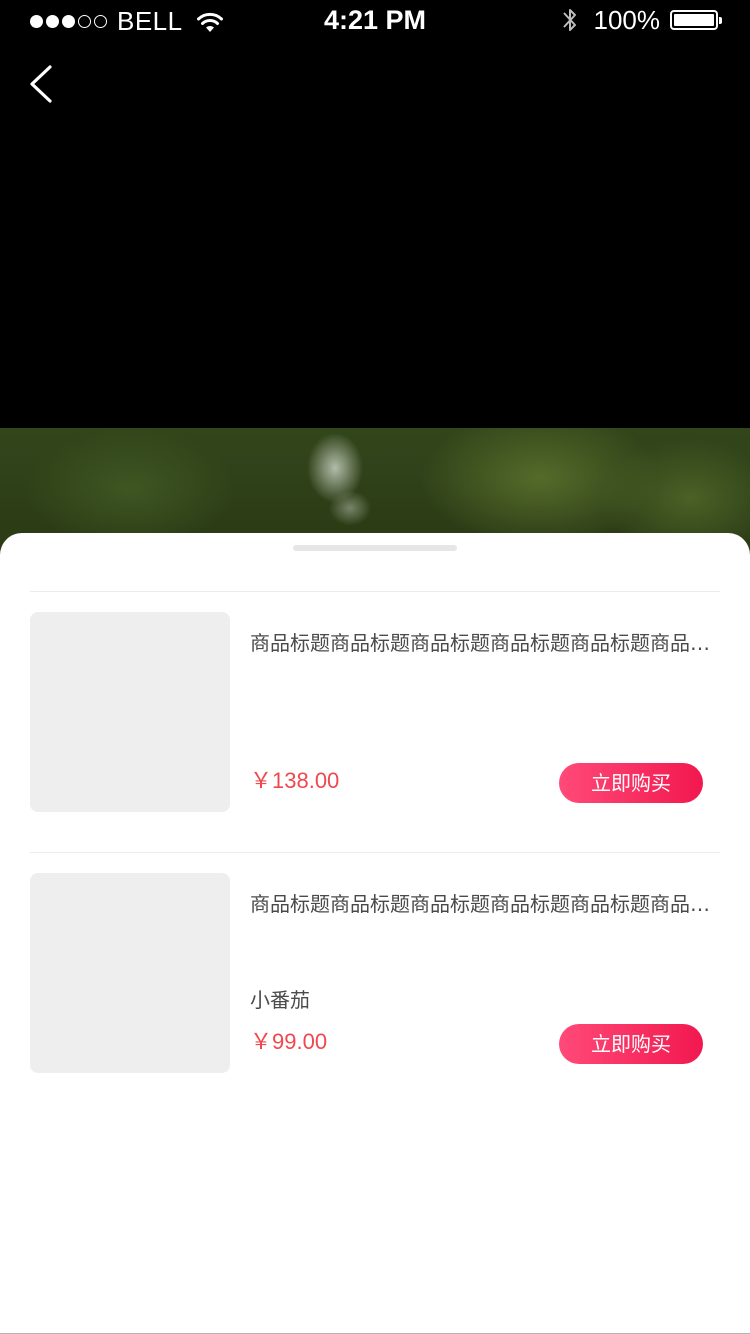 The height and width of the screenshot is (1334, 750). Describe the element at coordinates (375, 973) in the screenshot. I see `product-card: 商品标题商品标题商品标题商品标题商品标题商品标题 小番茄 ￥99.00 立即购买` at that location.